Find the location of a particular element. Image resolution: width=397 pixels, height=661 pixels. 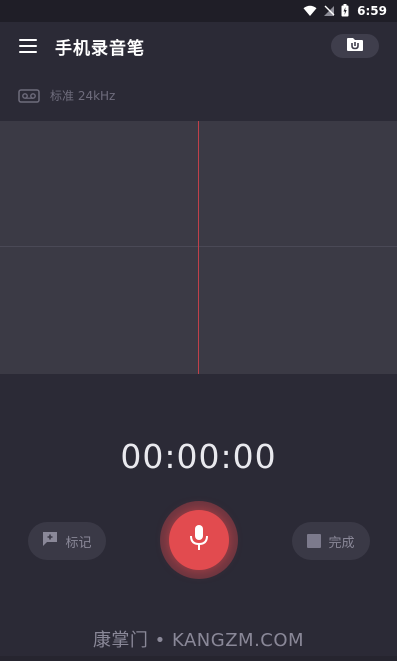

microphone-icon is located at coordinates (199, 540).